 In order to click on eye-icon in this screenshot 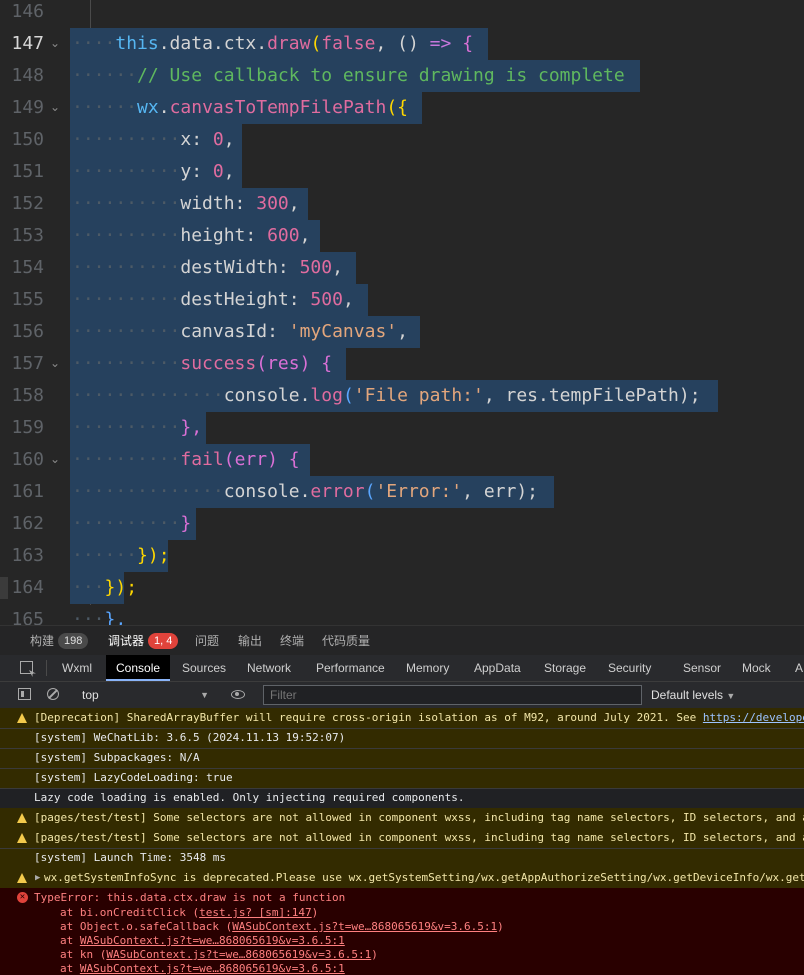, I will do `click(238, 694)`.